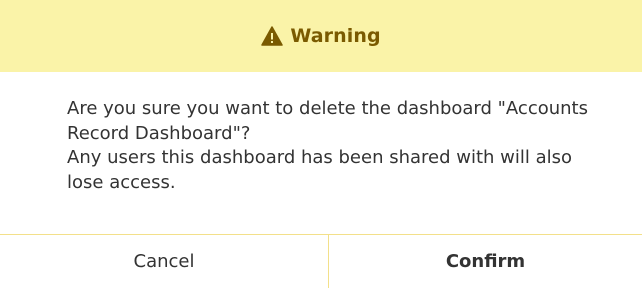 This screenshot has width=642, height=288. What do you see at coordinates (335, 36) in the screenshot?
I see `dialog-title: Warning` at bounding box center [335, 36].